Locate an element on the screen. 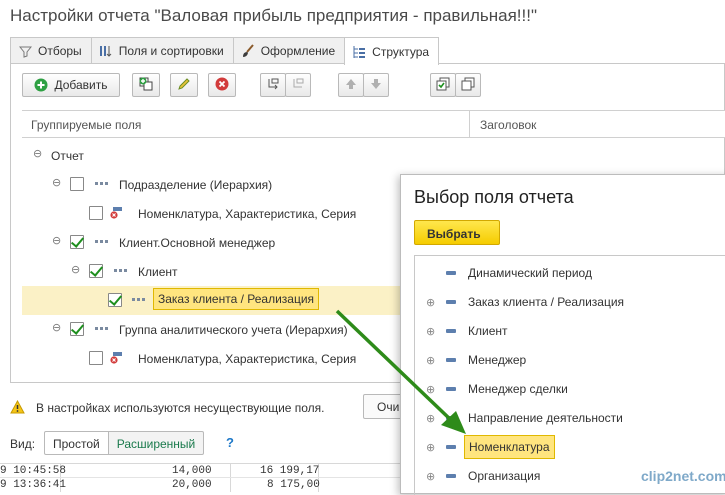  view-simple-button: Простой is located at coordinates (76, 443).